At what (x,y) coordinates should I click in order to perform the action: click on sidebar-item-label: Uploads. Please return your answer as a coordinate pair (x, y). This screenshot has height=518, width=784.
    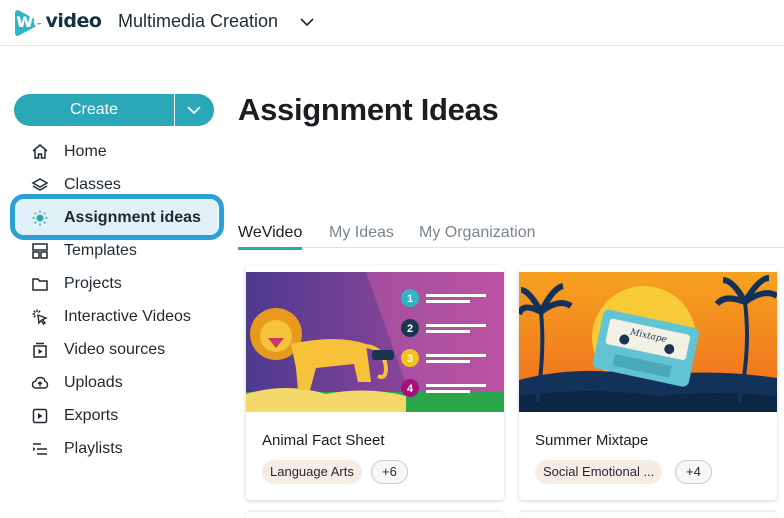
    Looking at the image, I should click on (93, 382).